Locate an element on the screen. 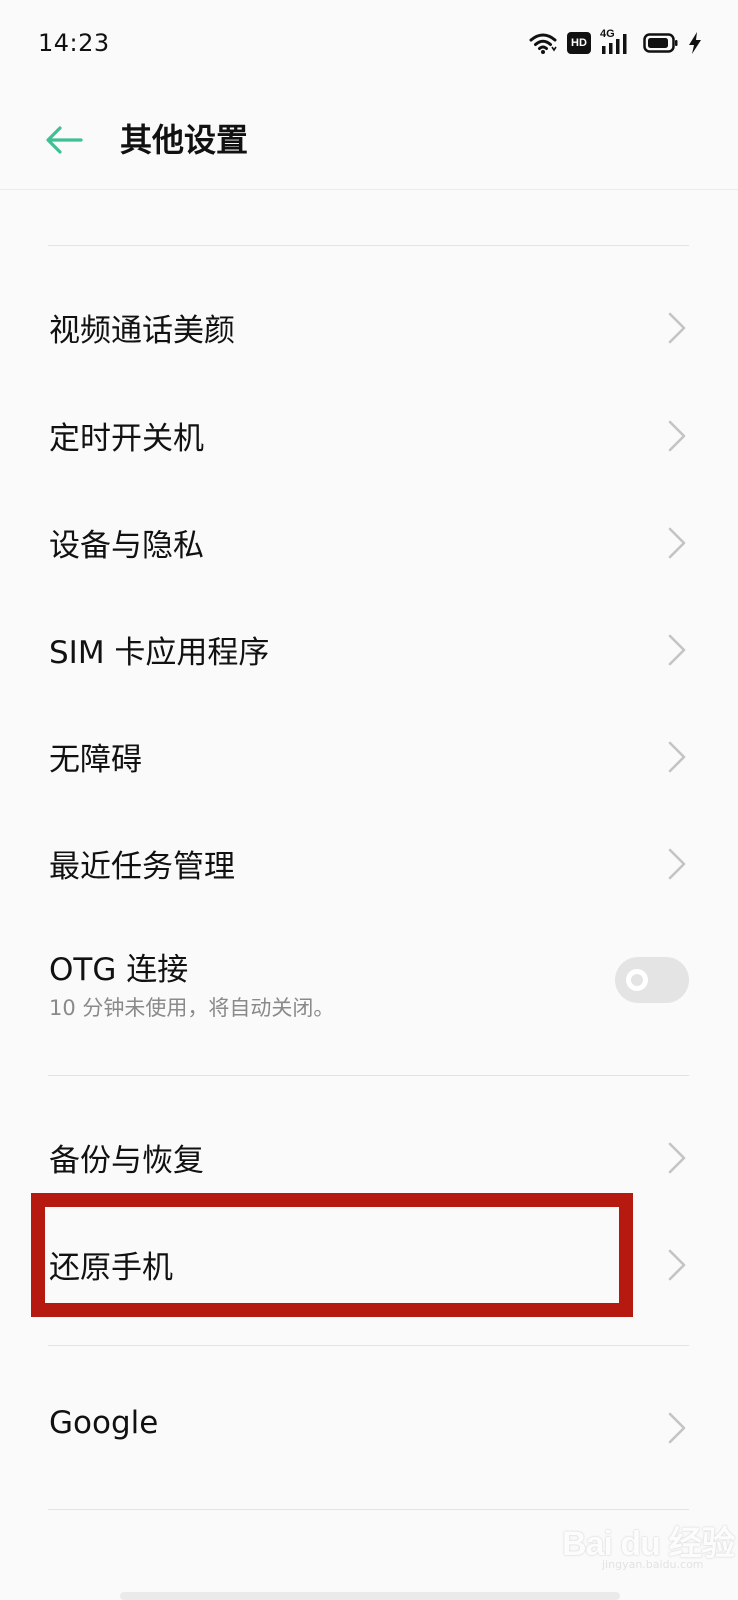 This screenshot has width=738, height=1600. app-header: 其他设置 is located at coordinates (369, 140).